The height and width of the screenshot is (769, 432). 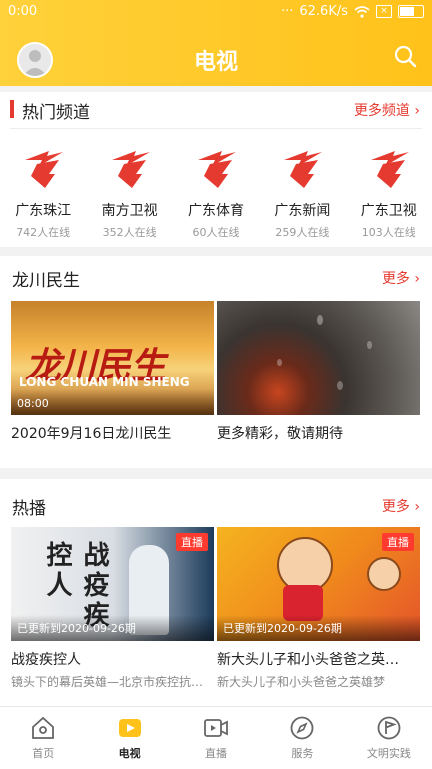 What do you see at coordinates (216, 12) in the screenshot?
I see `status-bar: 0:00 ··· 62.6K/s ×` at bounding box center [216, 12].